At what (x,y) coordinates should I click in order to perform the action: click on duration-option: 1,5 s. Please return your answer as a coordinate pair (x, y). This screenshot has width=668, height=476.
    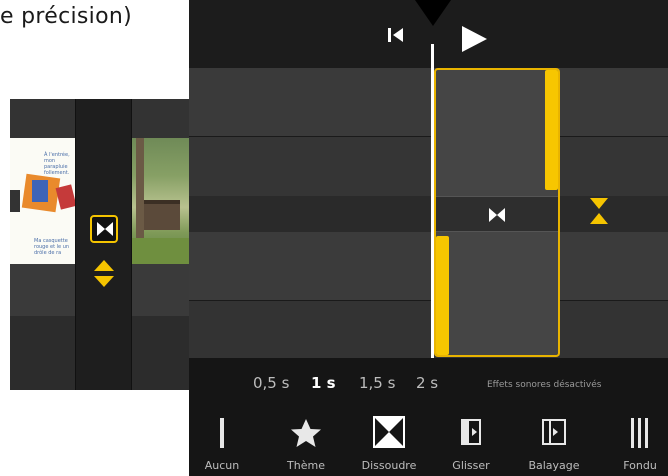
    Looking at the image, I should click on (377, 383).